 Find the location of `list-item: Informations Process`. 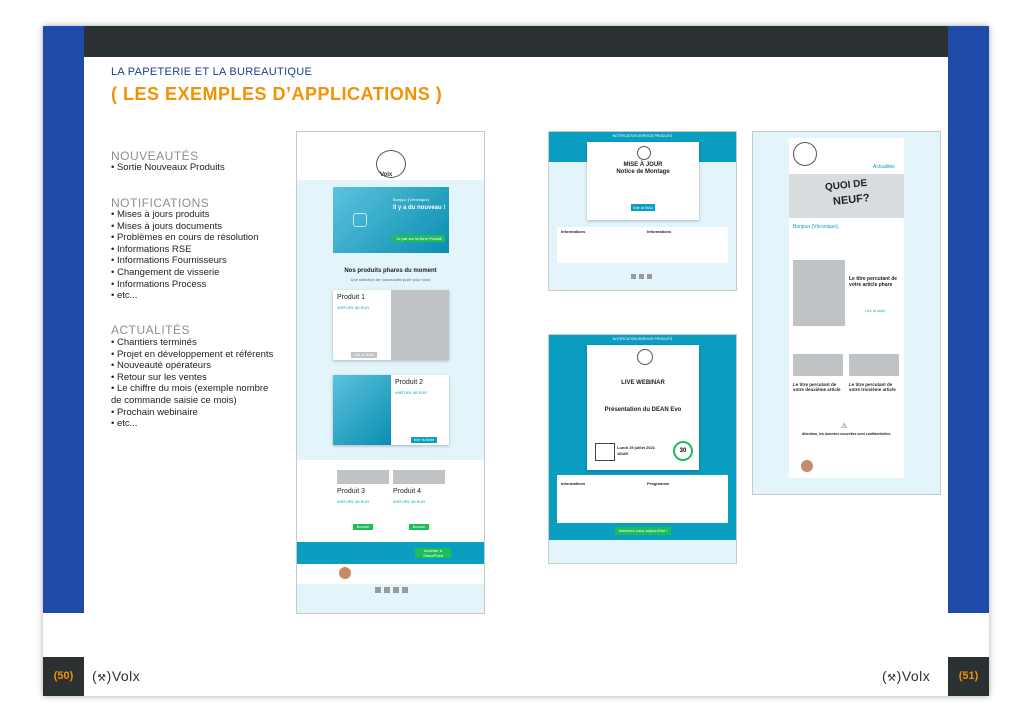

list-item: Informations Process is located at coordinates (185, 285).